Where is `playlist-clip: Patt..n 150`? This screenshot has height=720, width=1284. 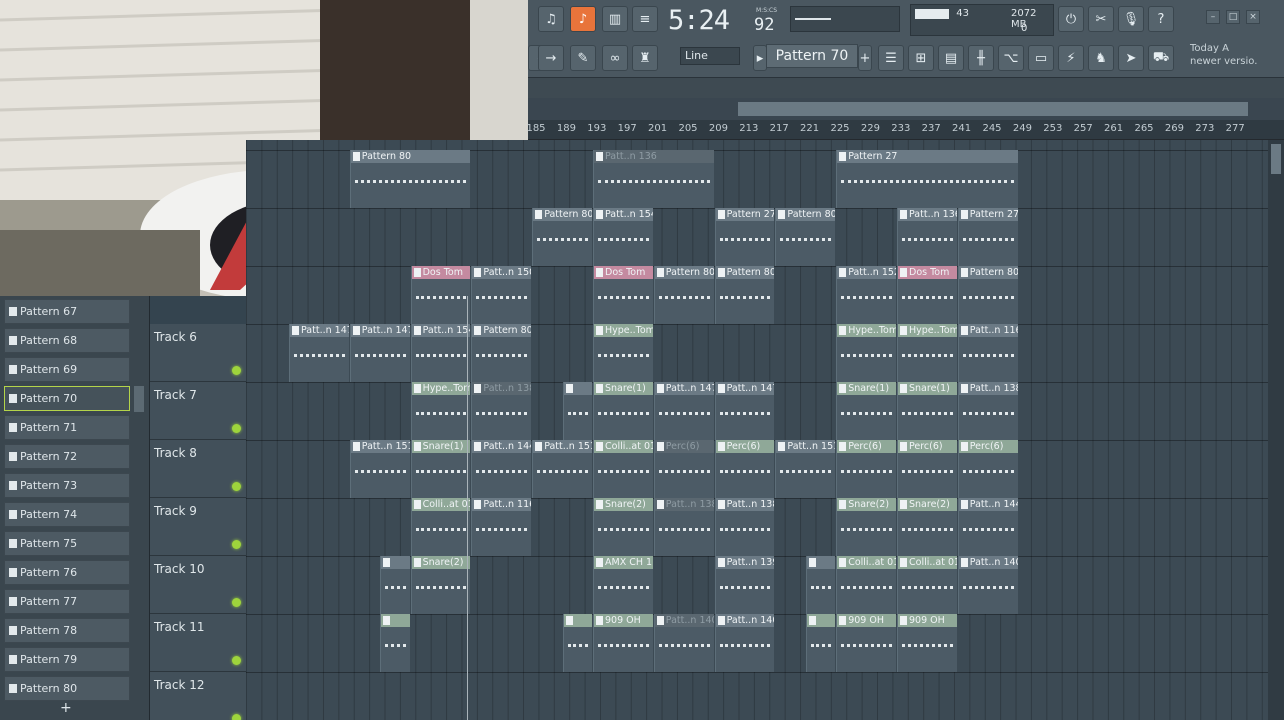 playlist-clip: Patt..n 150 is located at coordinates (501, 295).